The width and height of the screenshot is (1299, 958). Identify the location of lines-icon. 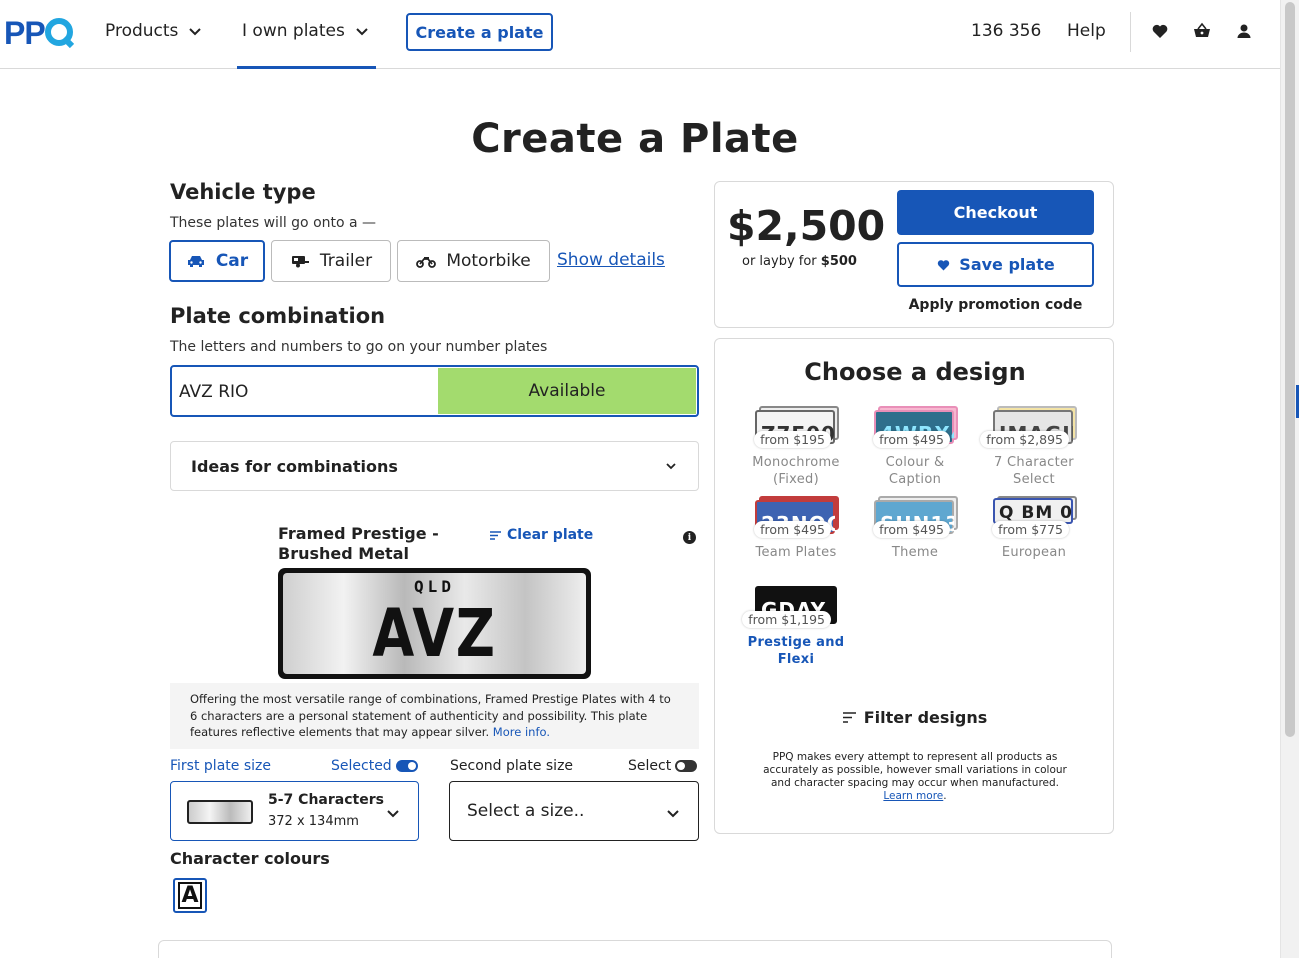
(495, 535).